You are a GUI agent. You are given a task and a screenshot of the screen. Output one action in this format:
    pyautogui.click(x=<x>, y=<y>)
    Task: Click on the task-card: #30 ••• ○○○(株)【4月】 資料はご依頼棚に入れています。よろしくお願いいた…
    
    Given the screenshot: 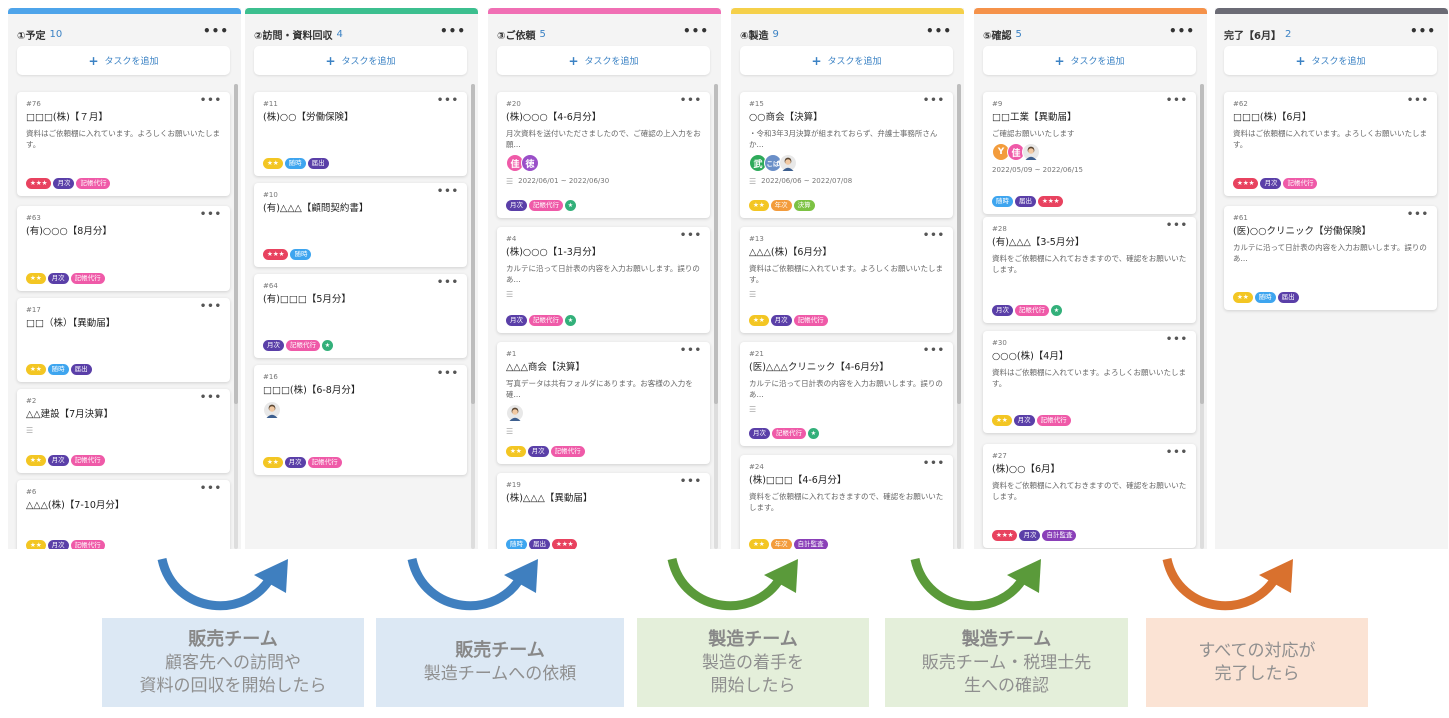 What is the action you would take?
    pyautogui.click(x=1089, y=382)
    